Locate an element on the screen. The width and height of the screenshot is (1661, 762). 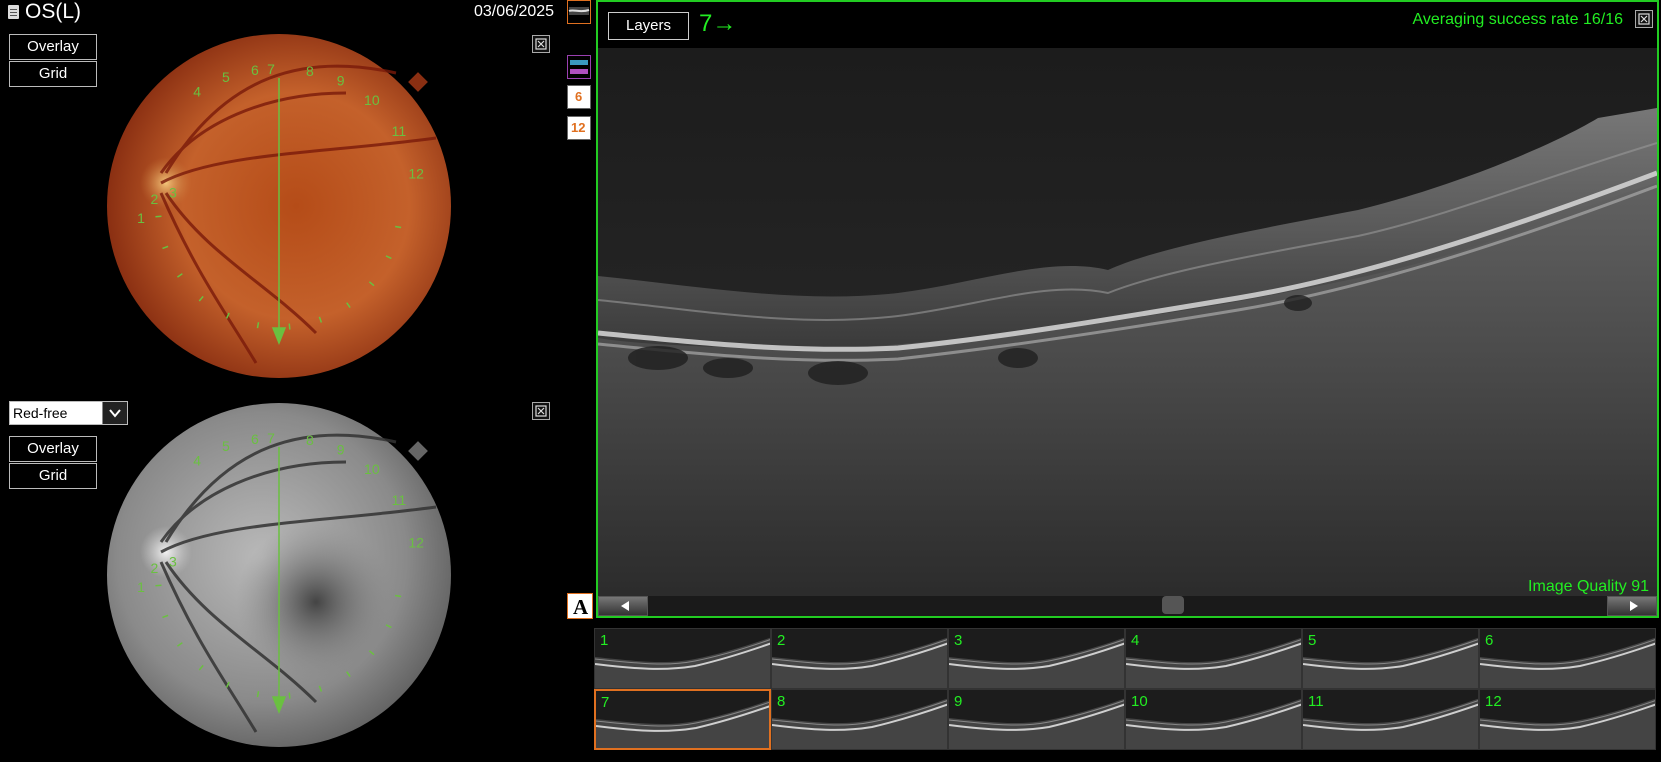
grid-button-bottom: Grid is located at coordinates (53, 476).